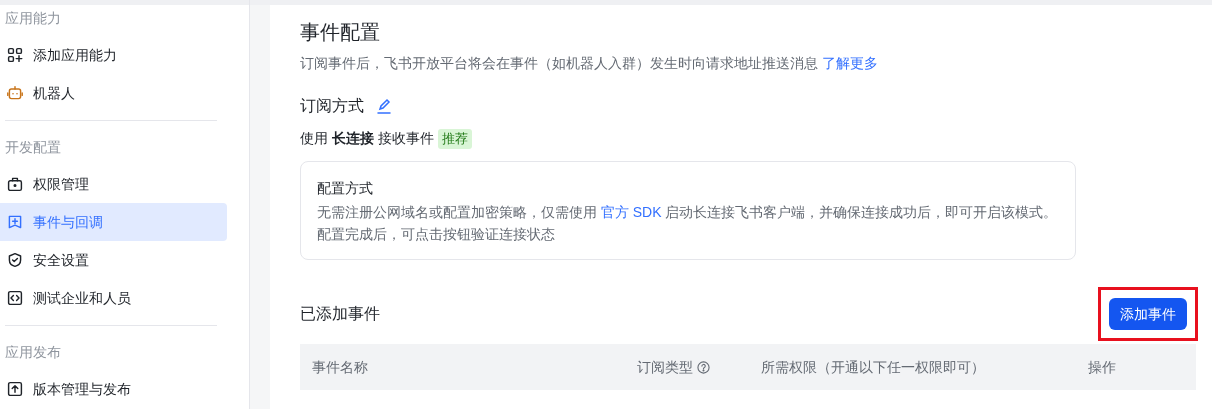 This screenshot has width=1212, height=409. What do you see at coordinates (33, 147) in the screenshot?
I see `section-header: 开发配置` at bounding box center [33, 147].